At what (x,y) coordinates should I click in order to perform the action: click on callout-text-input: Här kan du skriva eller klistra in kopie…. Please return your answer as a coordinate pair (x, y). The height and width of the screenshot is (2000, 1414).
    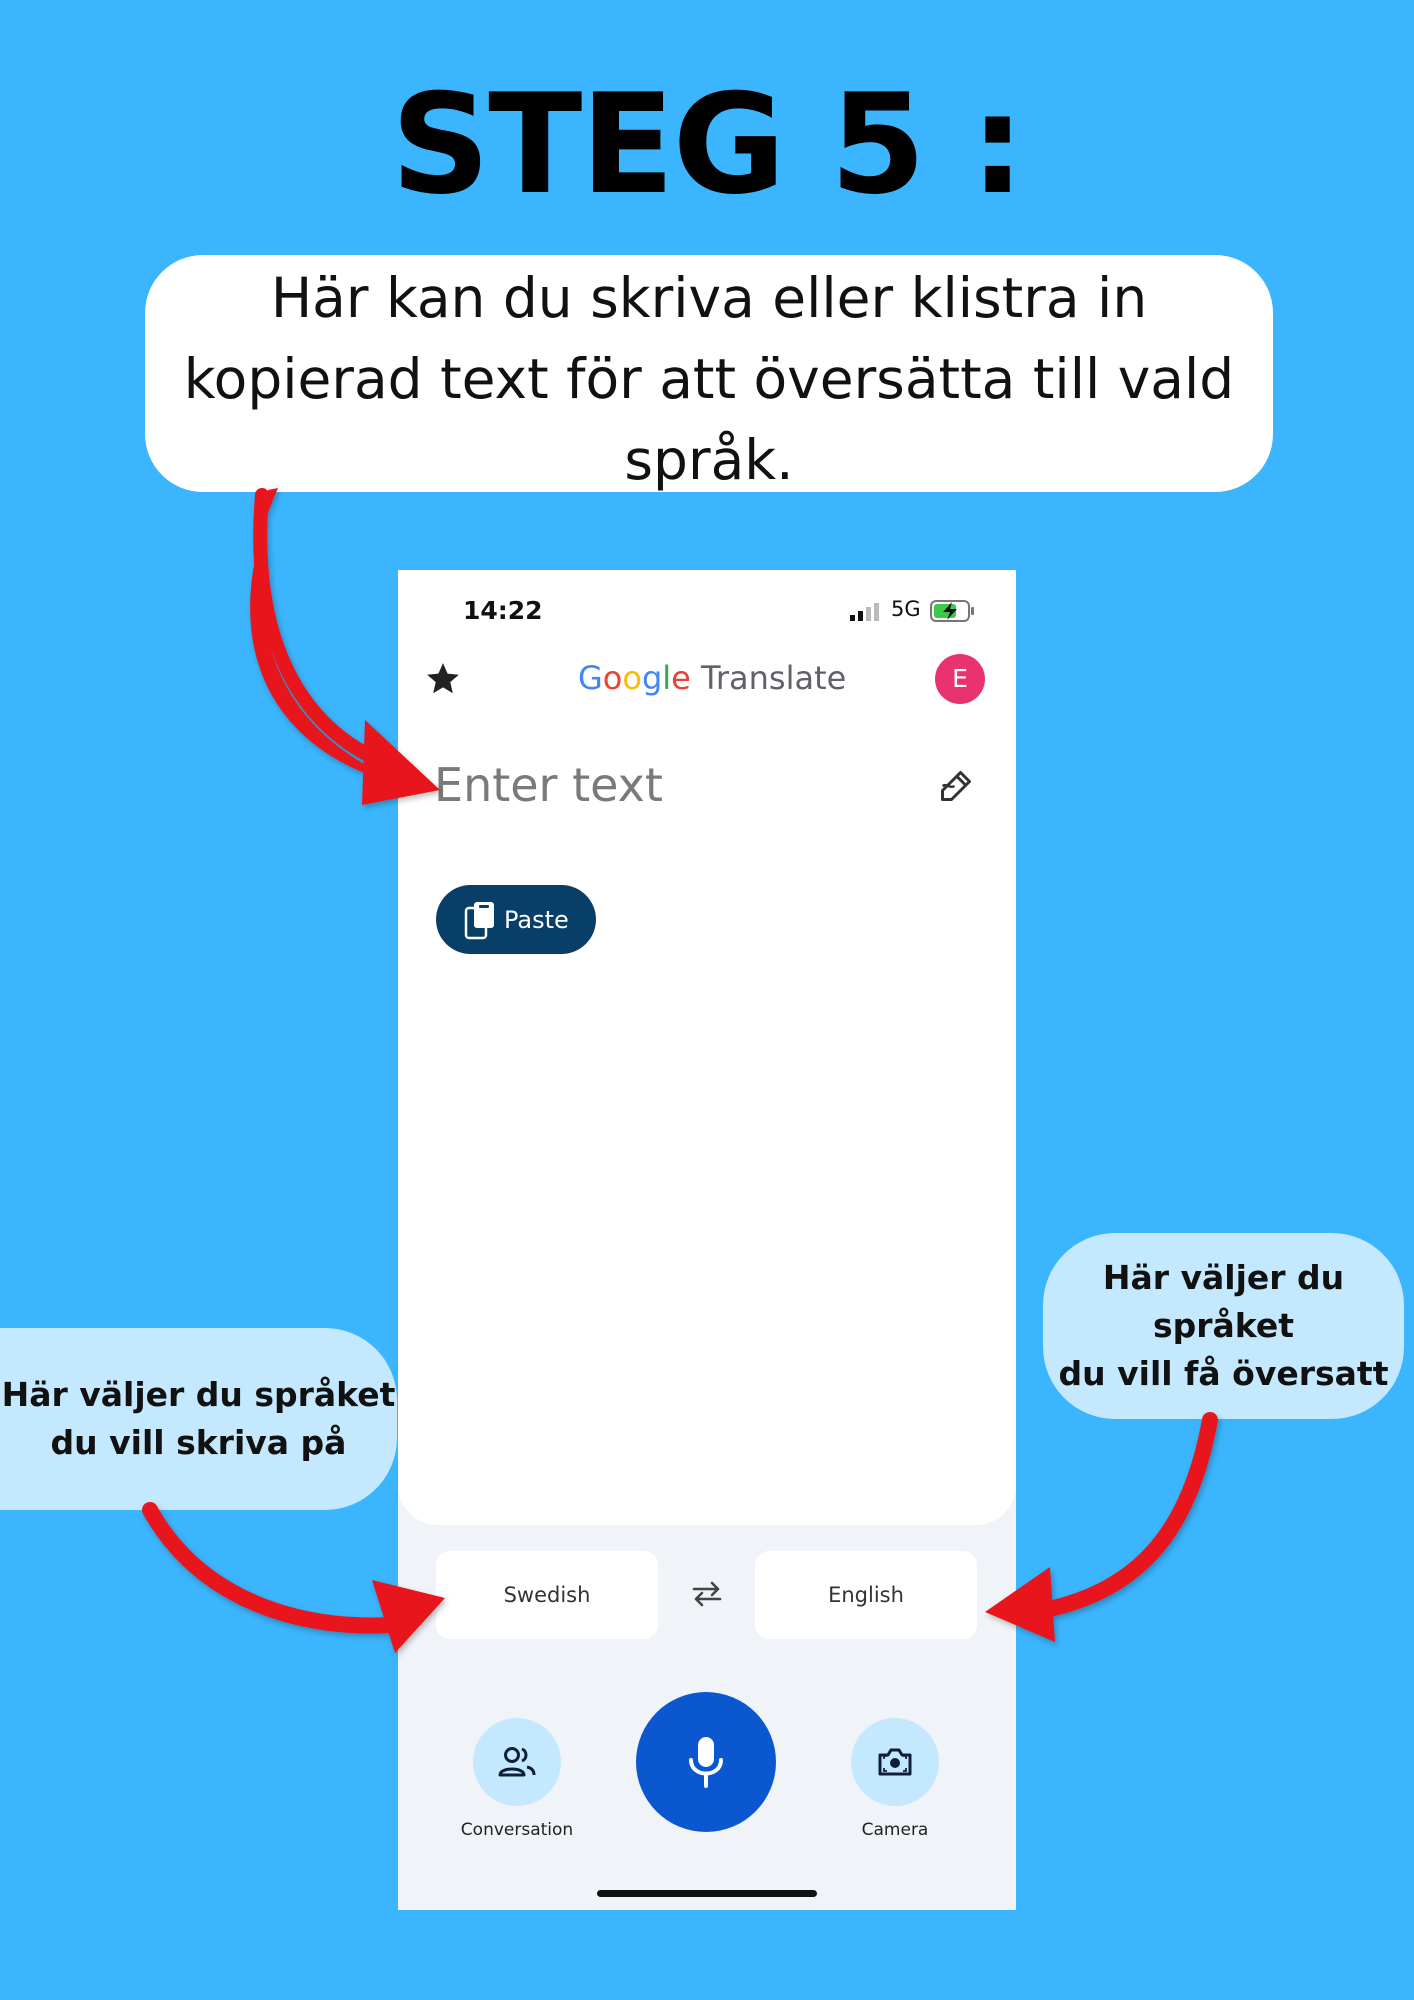
    Looking at the image, I should click on (709, 373).